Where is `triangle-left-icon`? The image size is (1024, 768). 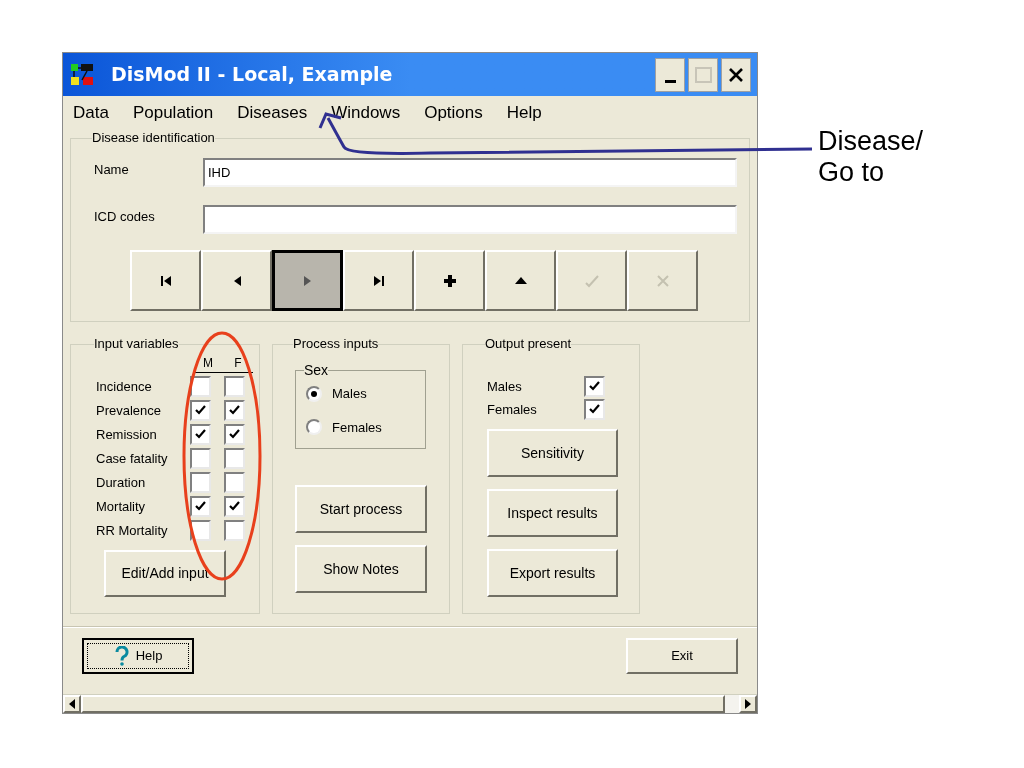
triangle-left-icon is located at coordinates (72, 704).